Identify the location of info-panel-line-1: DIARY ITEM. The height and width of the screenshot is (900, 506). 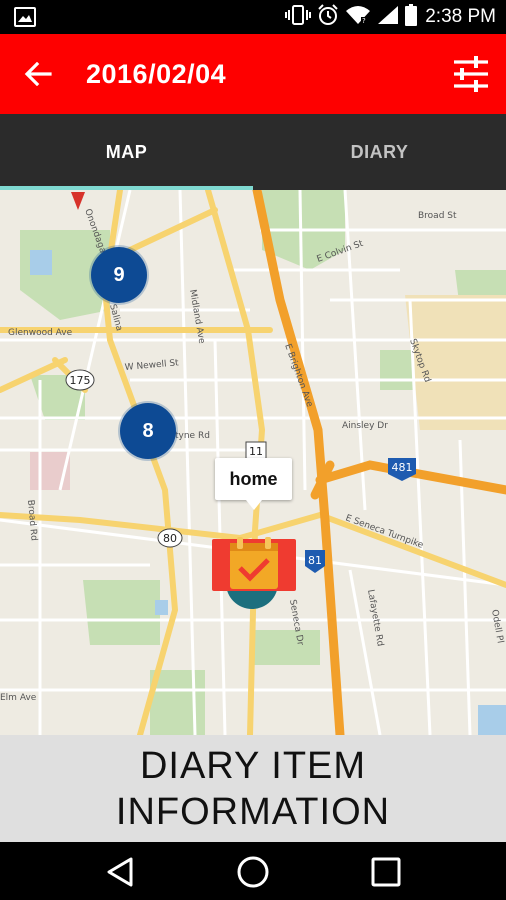
(253, 765).